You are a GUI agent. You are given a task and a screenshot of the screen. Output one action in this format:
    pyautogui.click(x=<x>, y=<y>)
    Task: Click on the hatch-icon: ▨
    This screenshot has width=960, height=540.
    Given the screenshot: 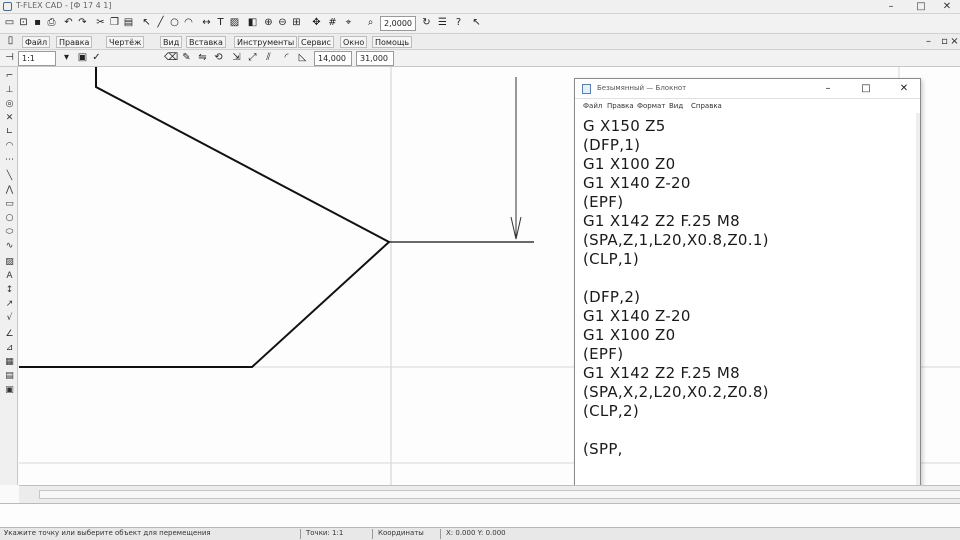 What is the action you would take?
    pyautogui.click(x=234, y=23)
    